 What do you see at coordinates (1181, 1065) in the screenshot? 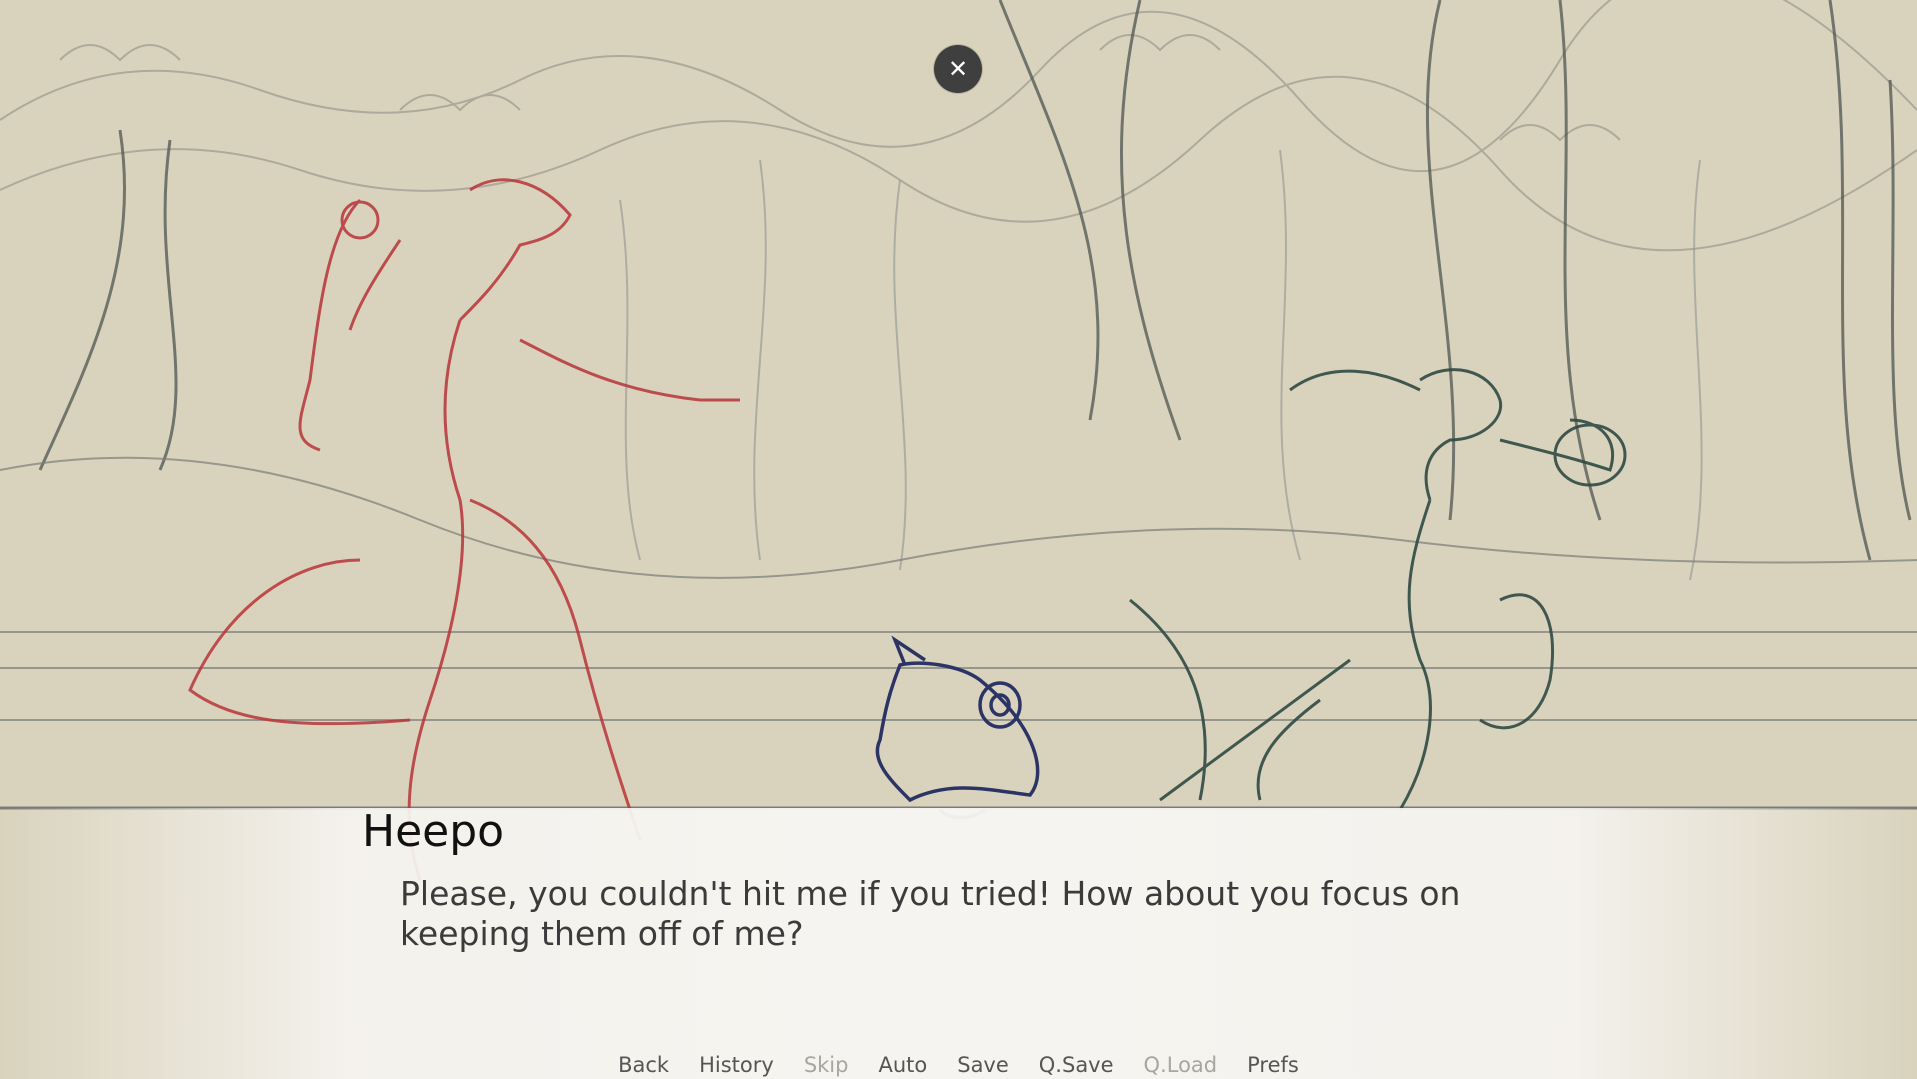
I see `quick-load-button: Q.Load` at bounding box center [1181, 1065].